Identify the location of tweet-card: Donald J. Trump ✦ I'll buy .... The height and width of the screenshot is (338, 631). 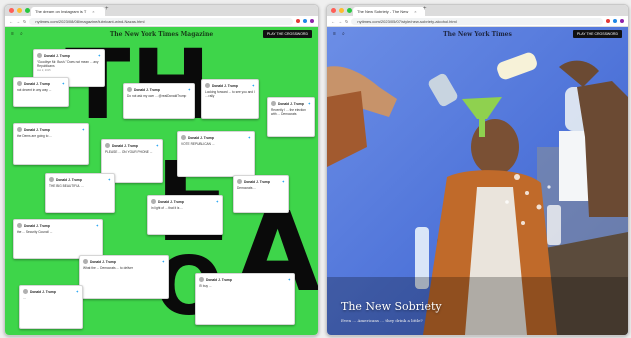
(245, 299).